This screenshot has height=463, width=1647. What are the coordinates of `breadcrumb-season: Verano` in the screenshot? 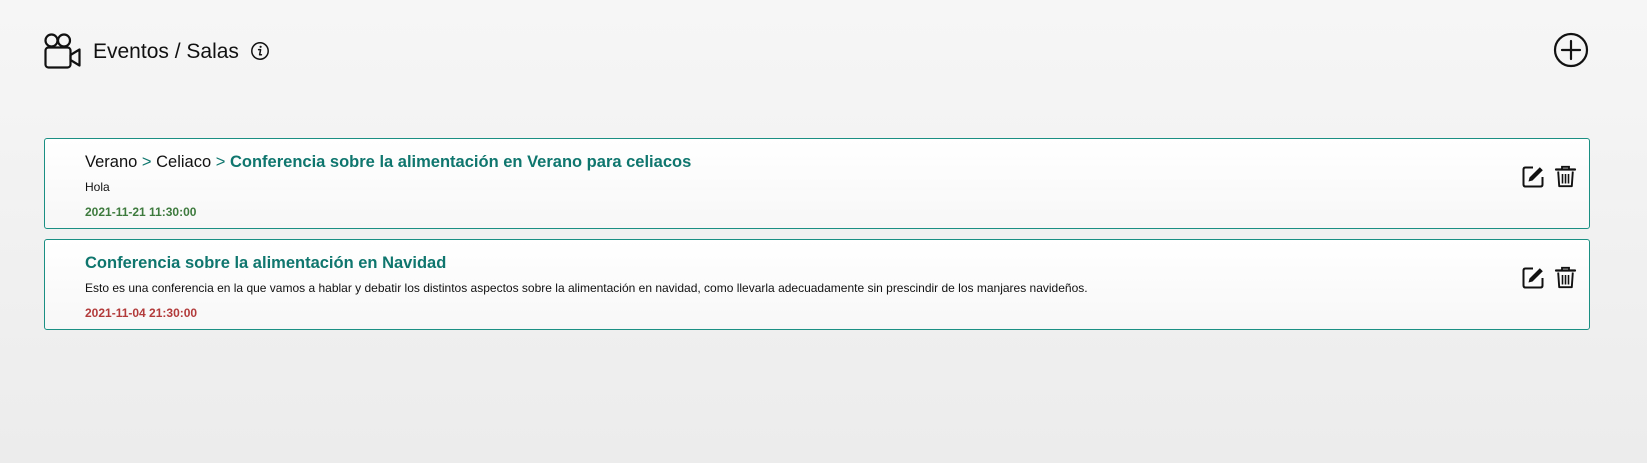 It's located at (111, 162).